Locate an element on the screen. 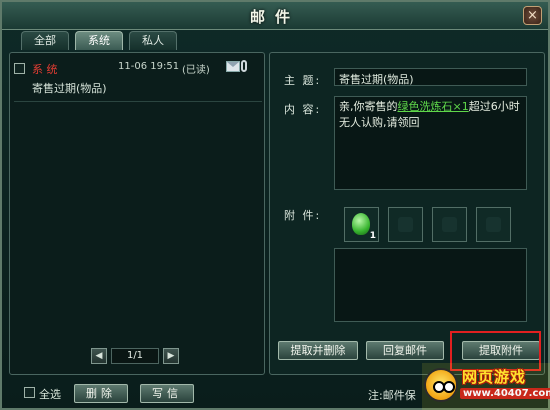  list-item: 系 统 11-06 19:51 (已读) 寄售过期(物品) is located at coordinates (138, 81).